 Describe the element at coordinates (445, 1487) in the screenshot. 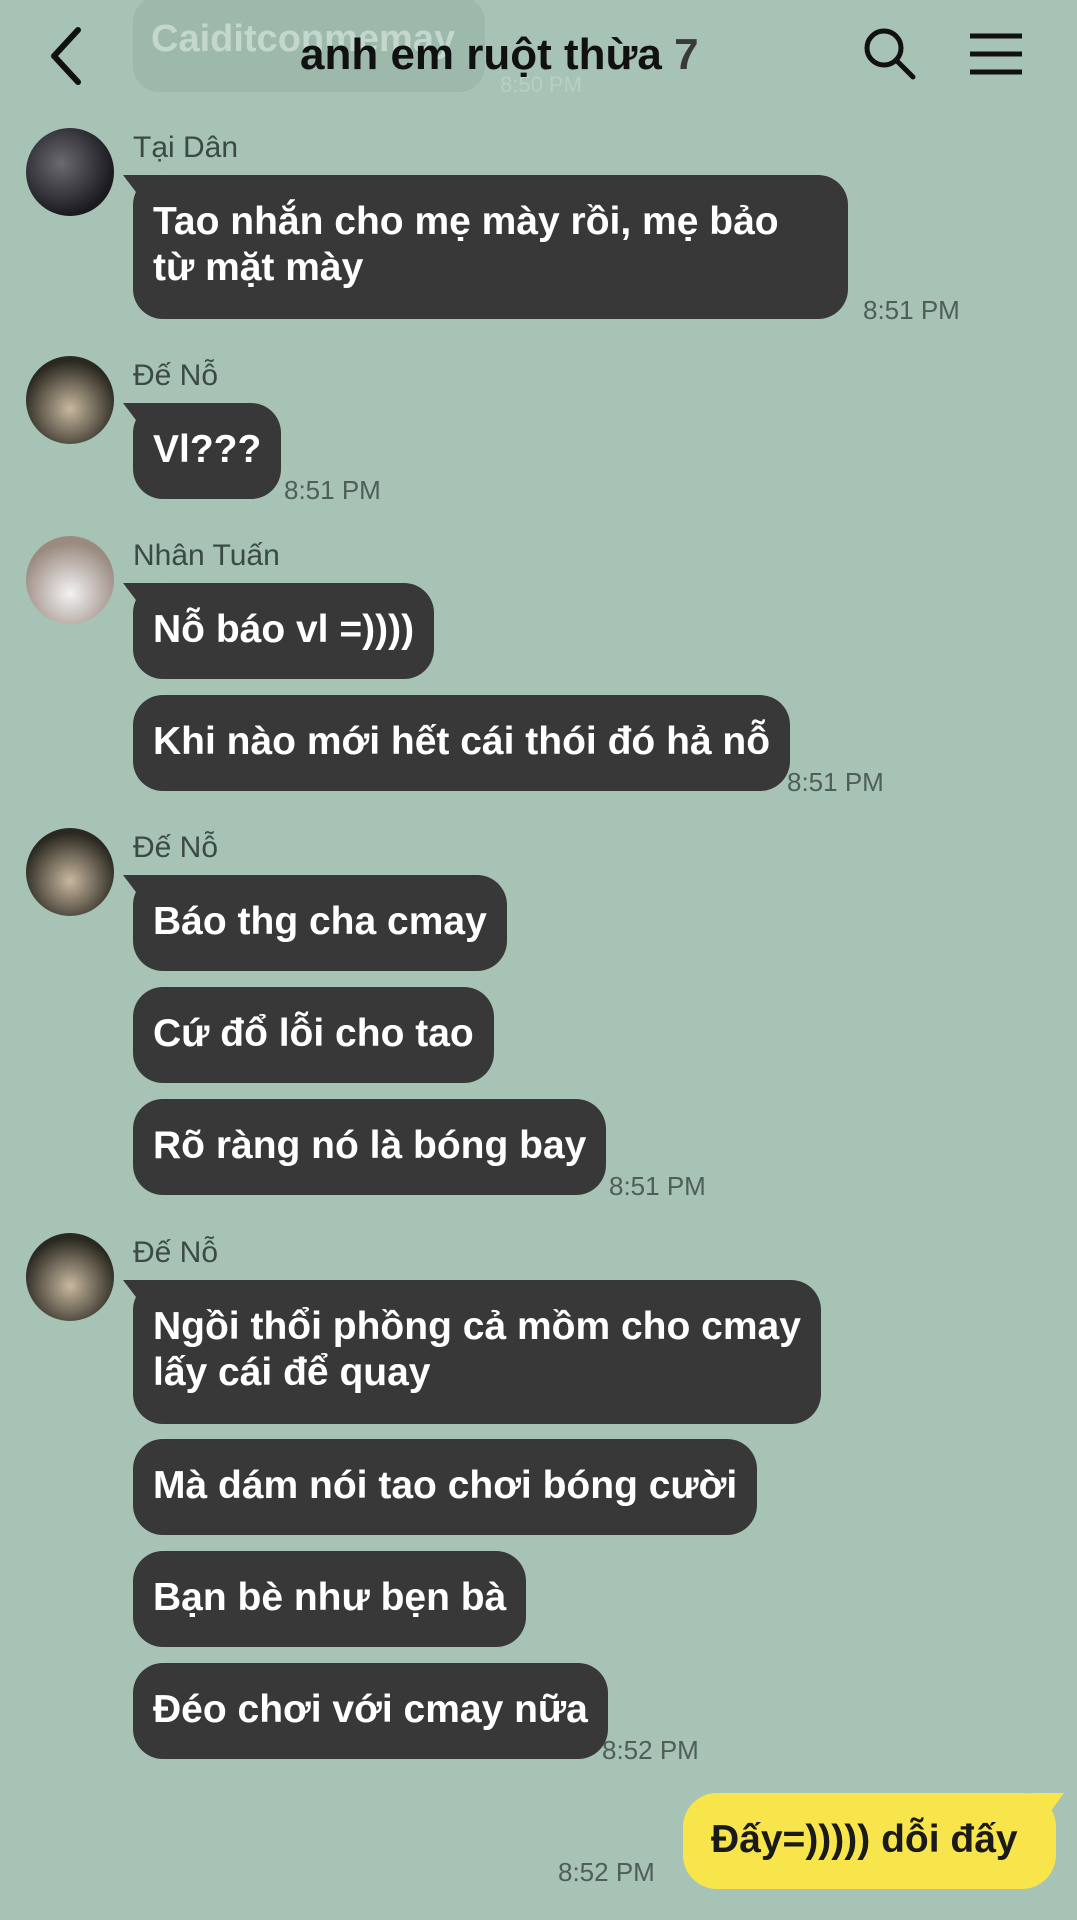

I see `message-bubble: Mà dám nói tao chơi bóng cười` at that location.